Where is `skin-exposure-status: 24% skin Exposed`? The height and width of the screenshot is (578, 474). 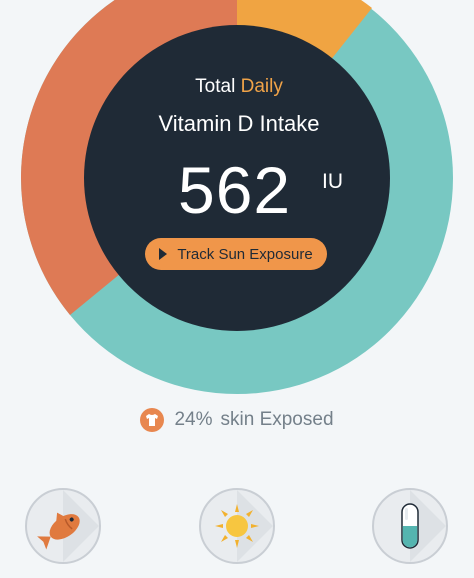
skin-exposure-status: 24% skin Exposed is located at coordinates (237, 420).